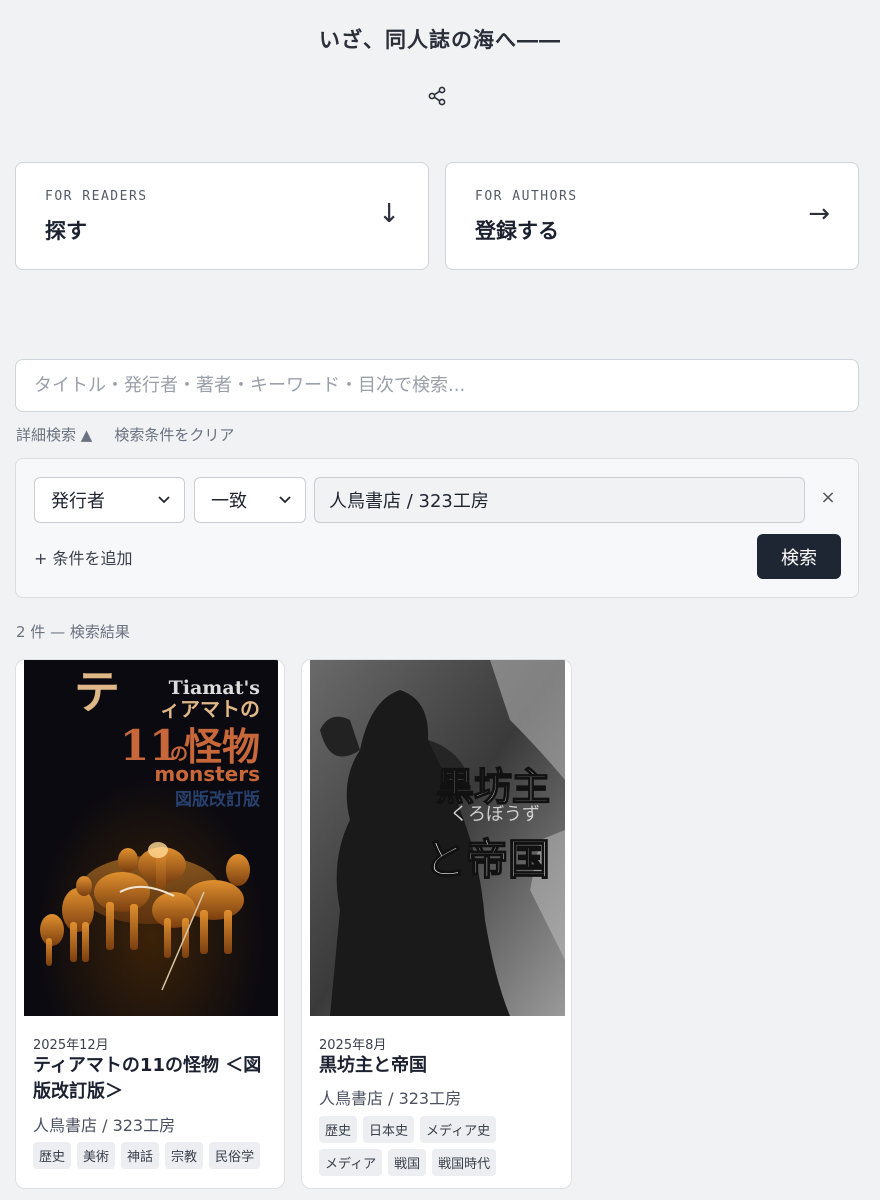 The height and width of the screenshot is (1200, 880). I want to click on tag-chip: 神話, so click(140, 1155).